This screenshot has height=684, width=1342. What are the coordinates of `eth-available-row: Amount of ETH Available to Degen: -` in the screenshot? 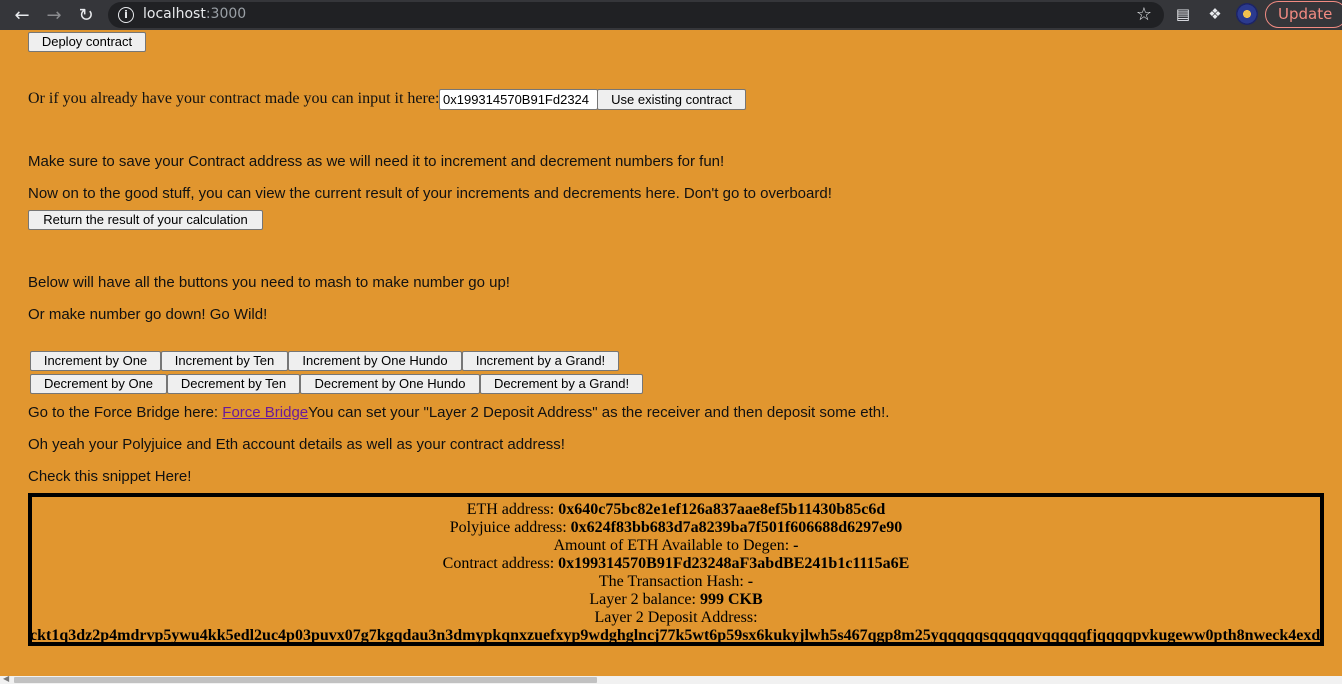 It's located at (676, 546).